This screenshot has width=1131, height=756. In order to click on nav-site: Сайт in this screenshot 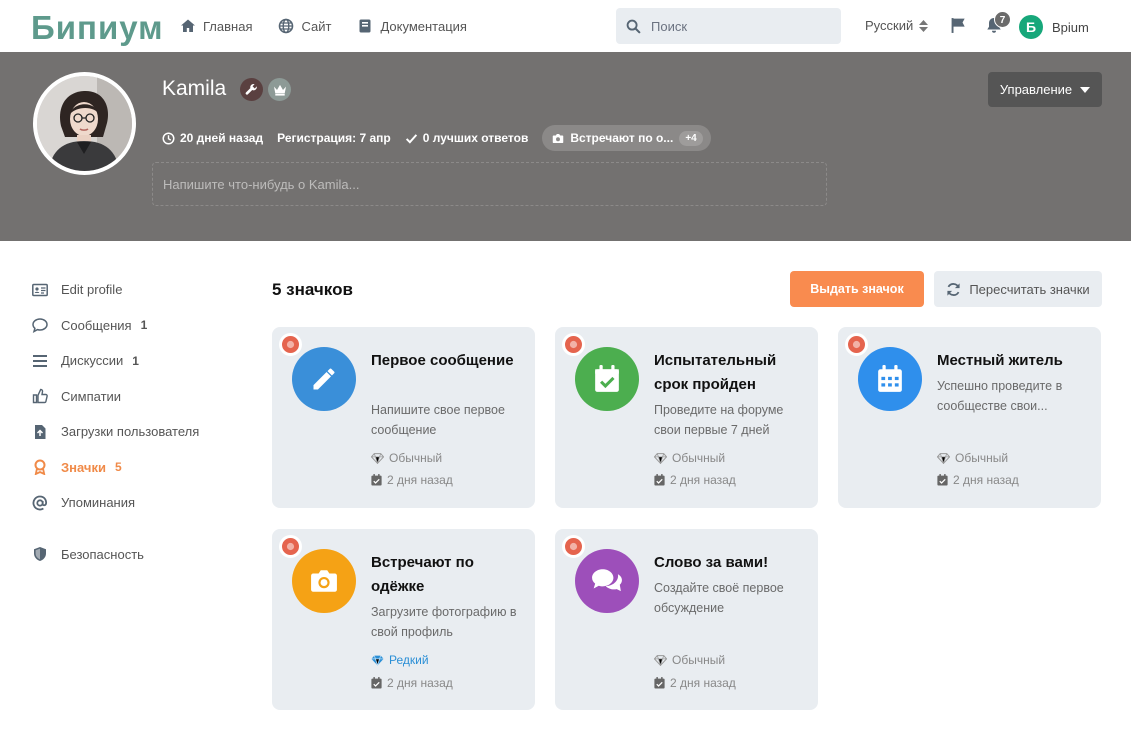, I will do `click(304, 26)`.